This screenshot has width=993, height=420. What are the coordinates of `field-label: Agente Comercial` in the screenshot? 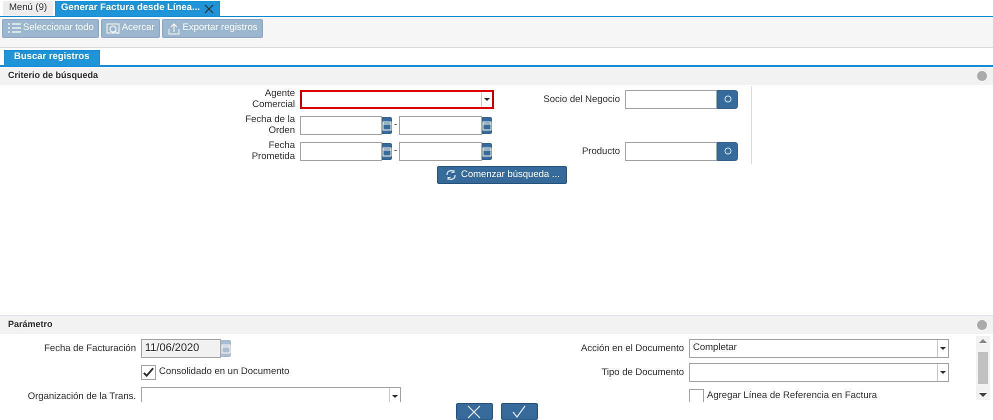 It's located at (273, 99).